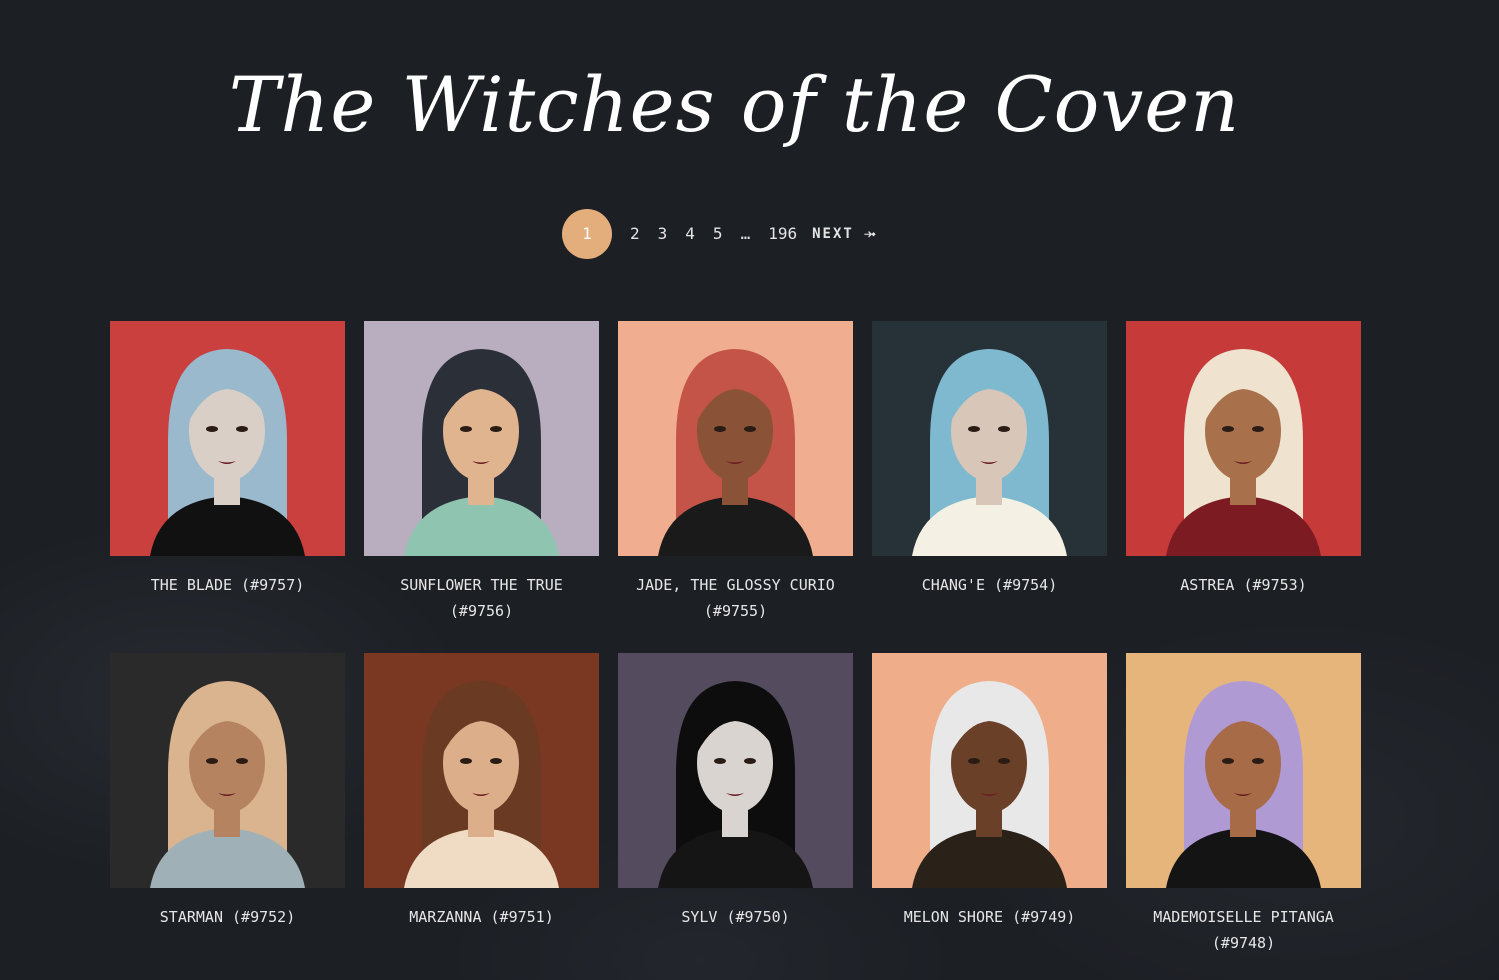  Describe the element at coordinates (587, 234) in the screenshot. I see `page-link-1: 1` at that location.